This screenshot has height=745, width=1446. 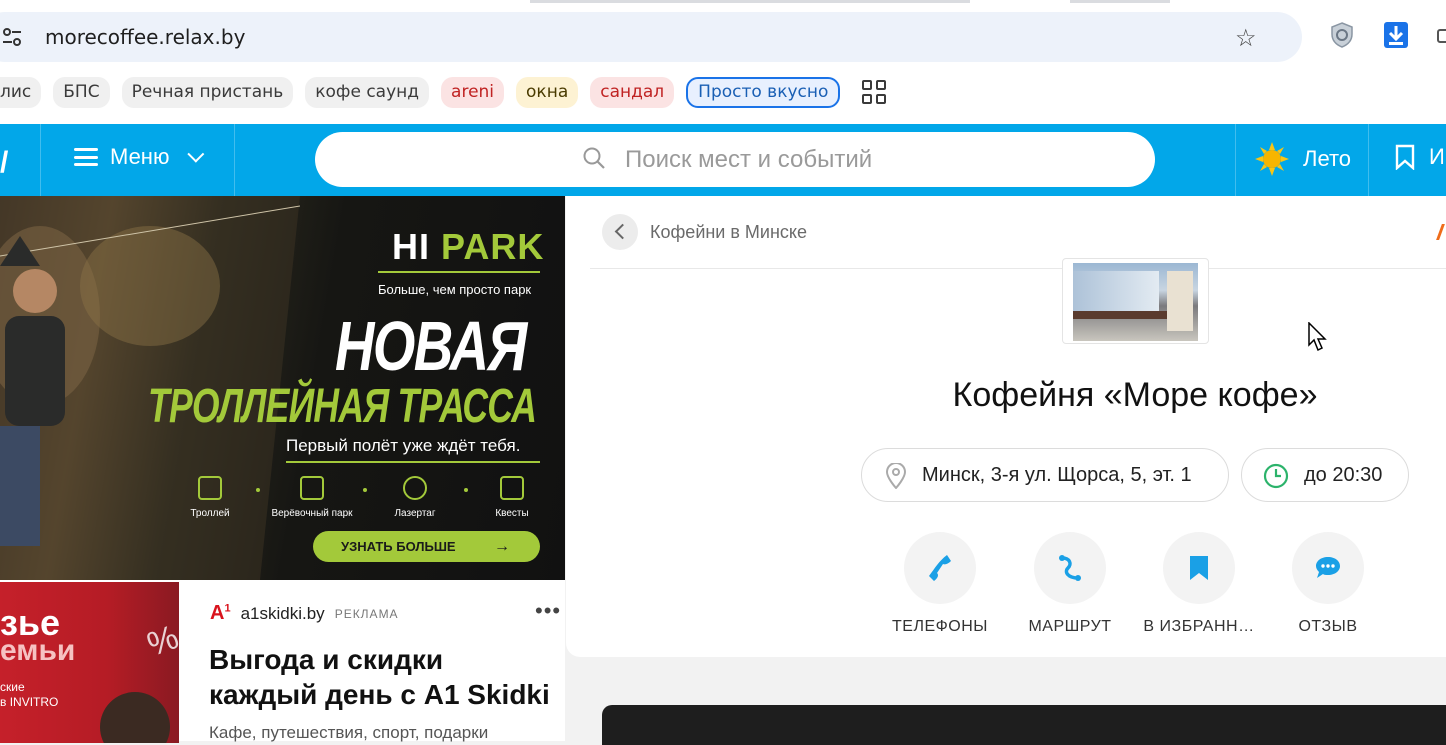 I want to click on menu-button: Меню, so click(x=139, y=157).